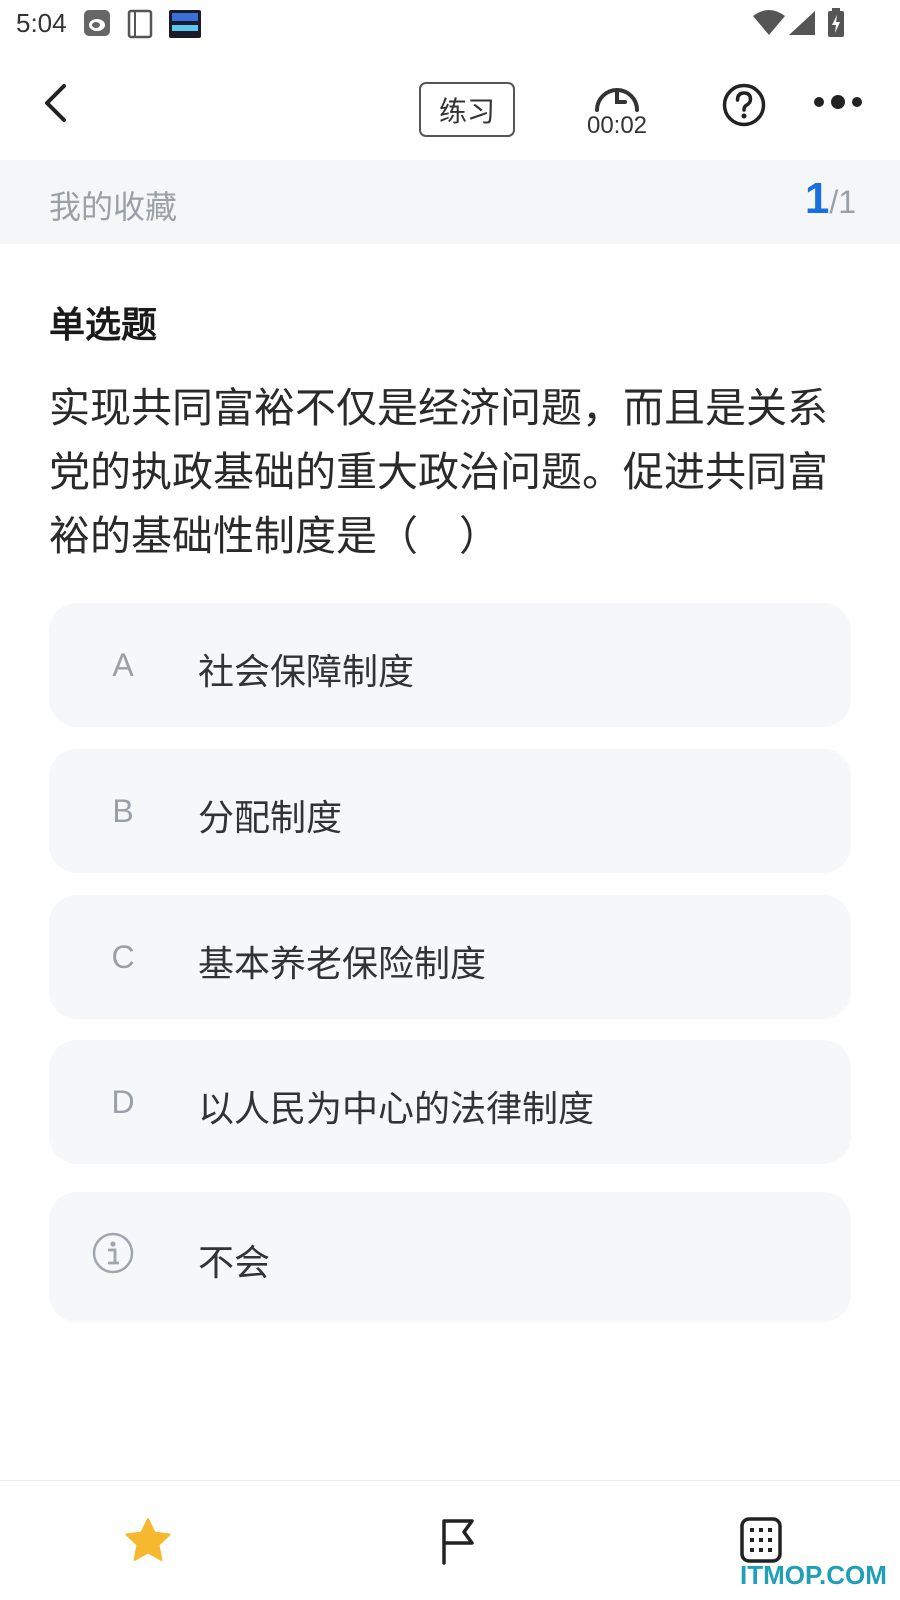  What do you see at coordinates (450, 665) in the screenshot?
I see `option-a: A 社会保障制度` at bounding box center [450, 665].